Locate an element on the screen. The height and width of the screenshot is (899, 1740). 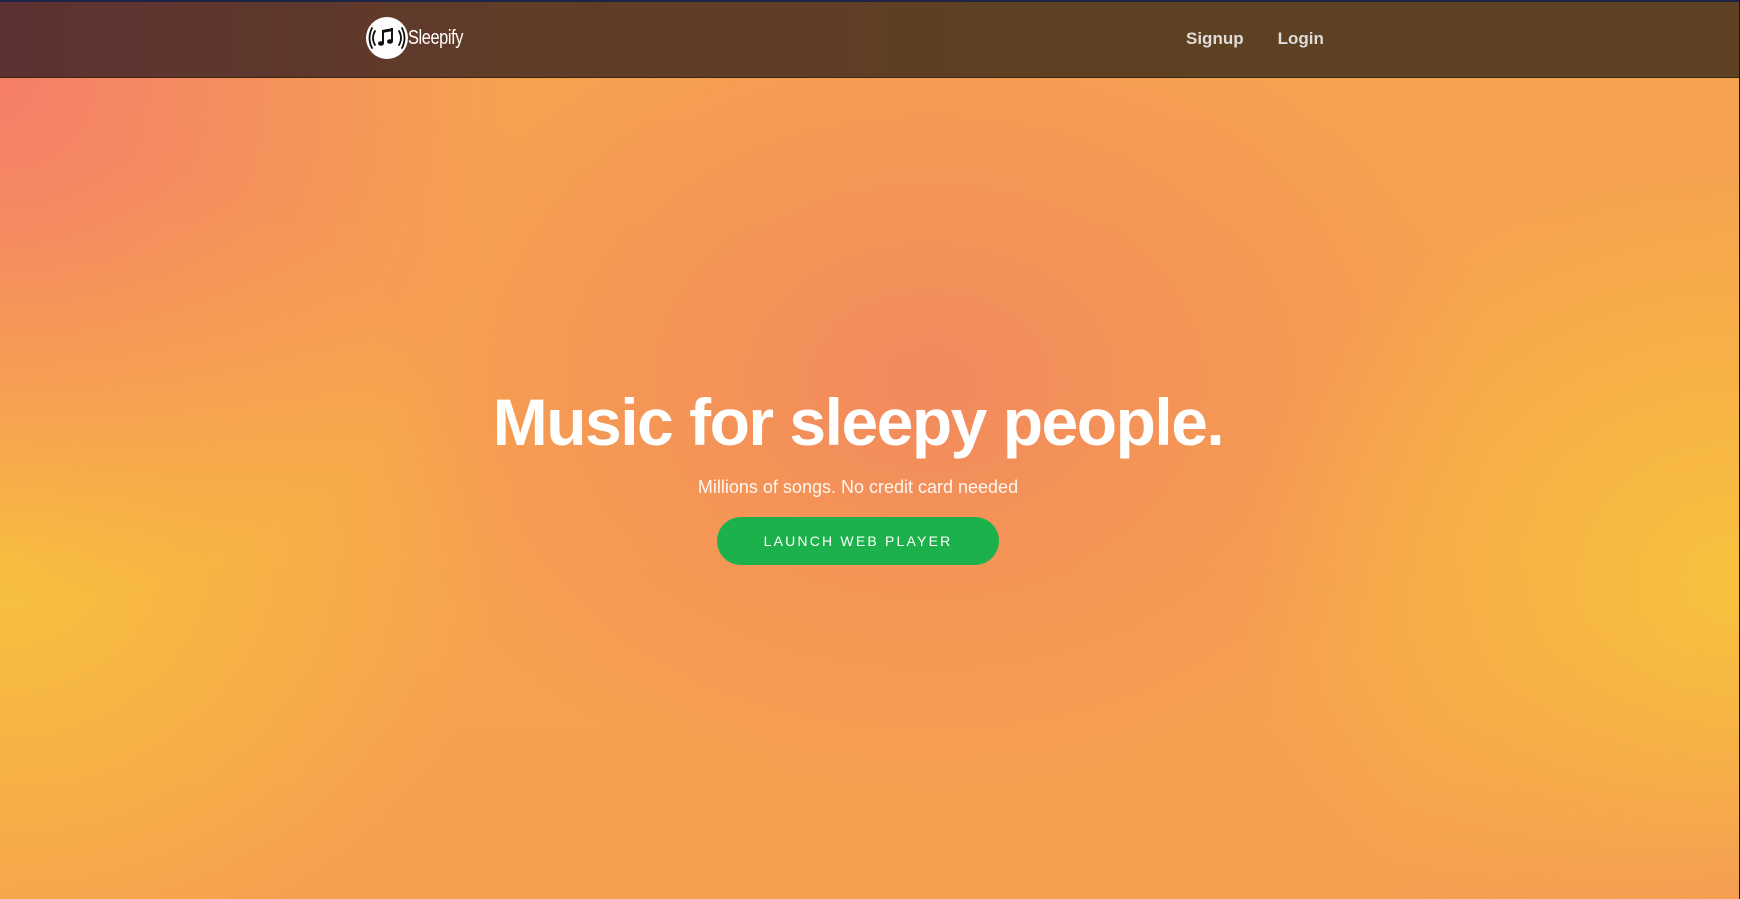
brand-link: Sleepify is located at coordinates (420, 38).